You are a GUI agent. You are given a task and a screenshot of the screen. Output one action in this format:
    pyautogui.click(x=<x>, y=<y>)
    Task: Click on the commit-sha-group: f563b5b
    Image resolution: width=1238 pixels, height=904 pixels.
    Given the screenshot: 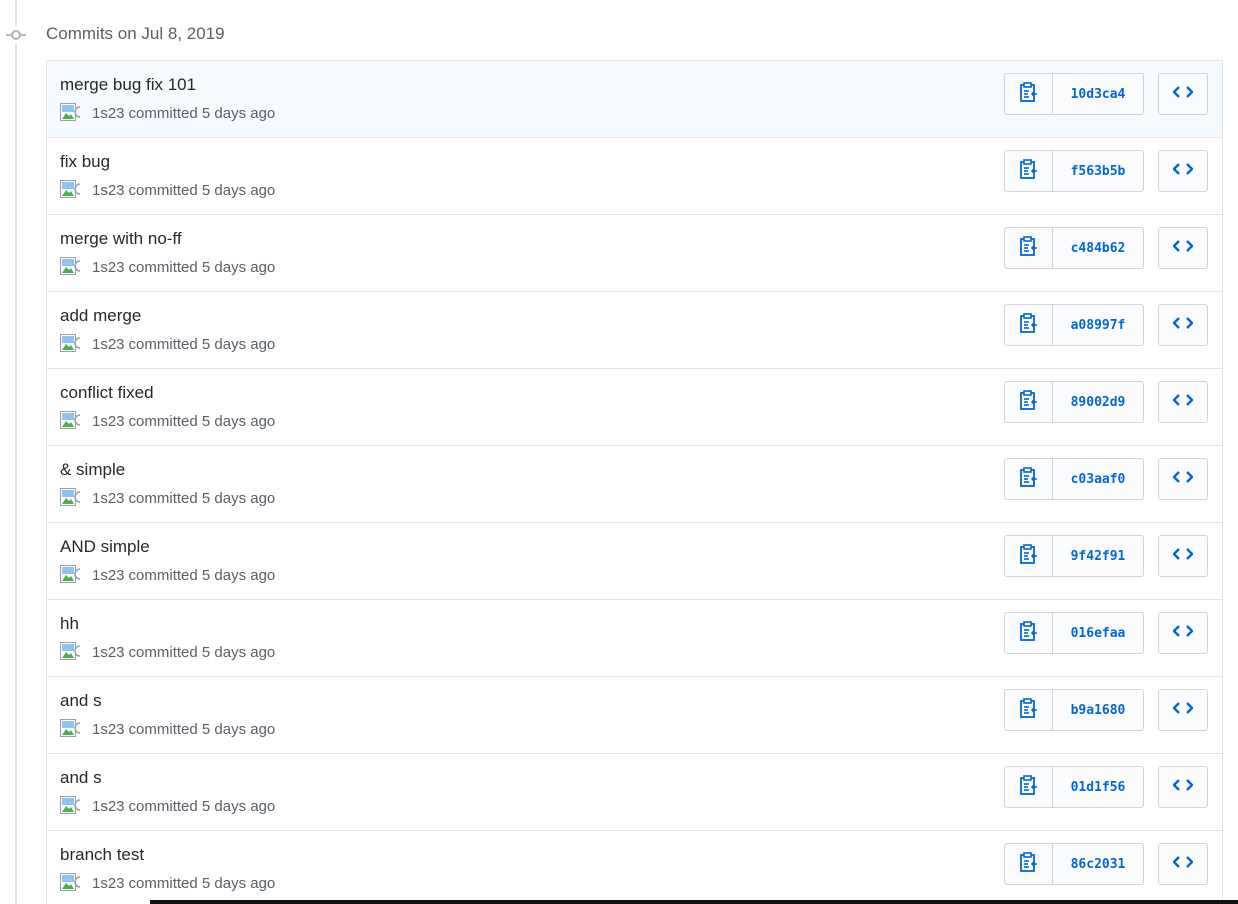 What is the action you would take?
    pyautogui.click(x=1074, y=171)
    